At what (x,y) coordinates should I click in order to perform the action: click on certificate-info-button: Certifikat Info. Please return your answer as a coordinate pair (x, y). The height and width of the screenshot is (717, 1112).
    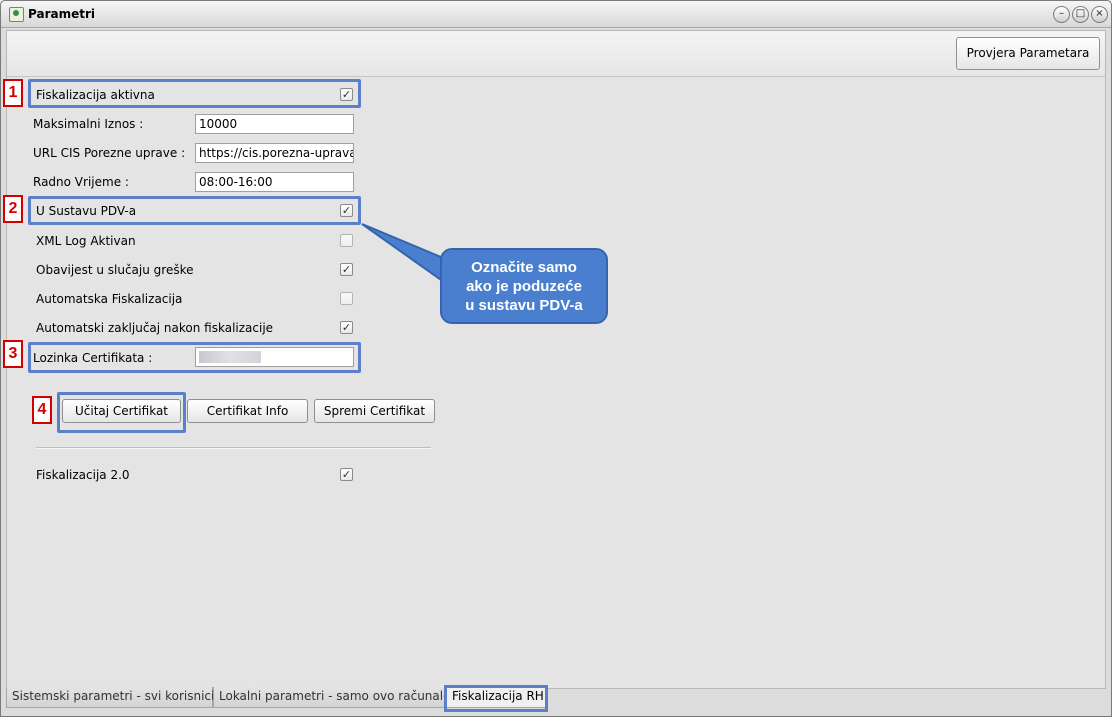
    Looking at the image, I should click on (247, 411).